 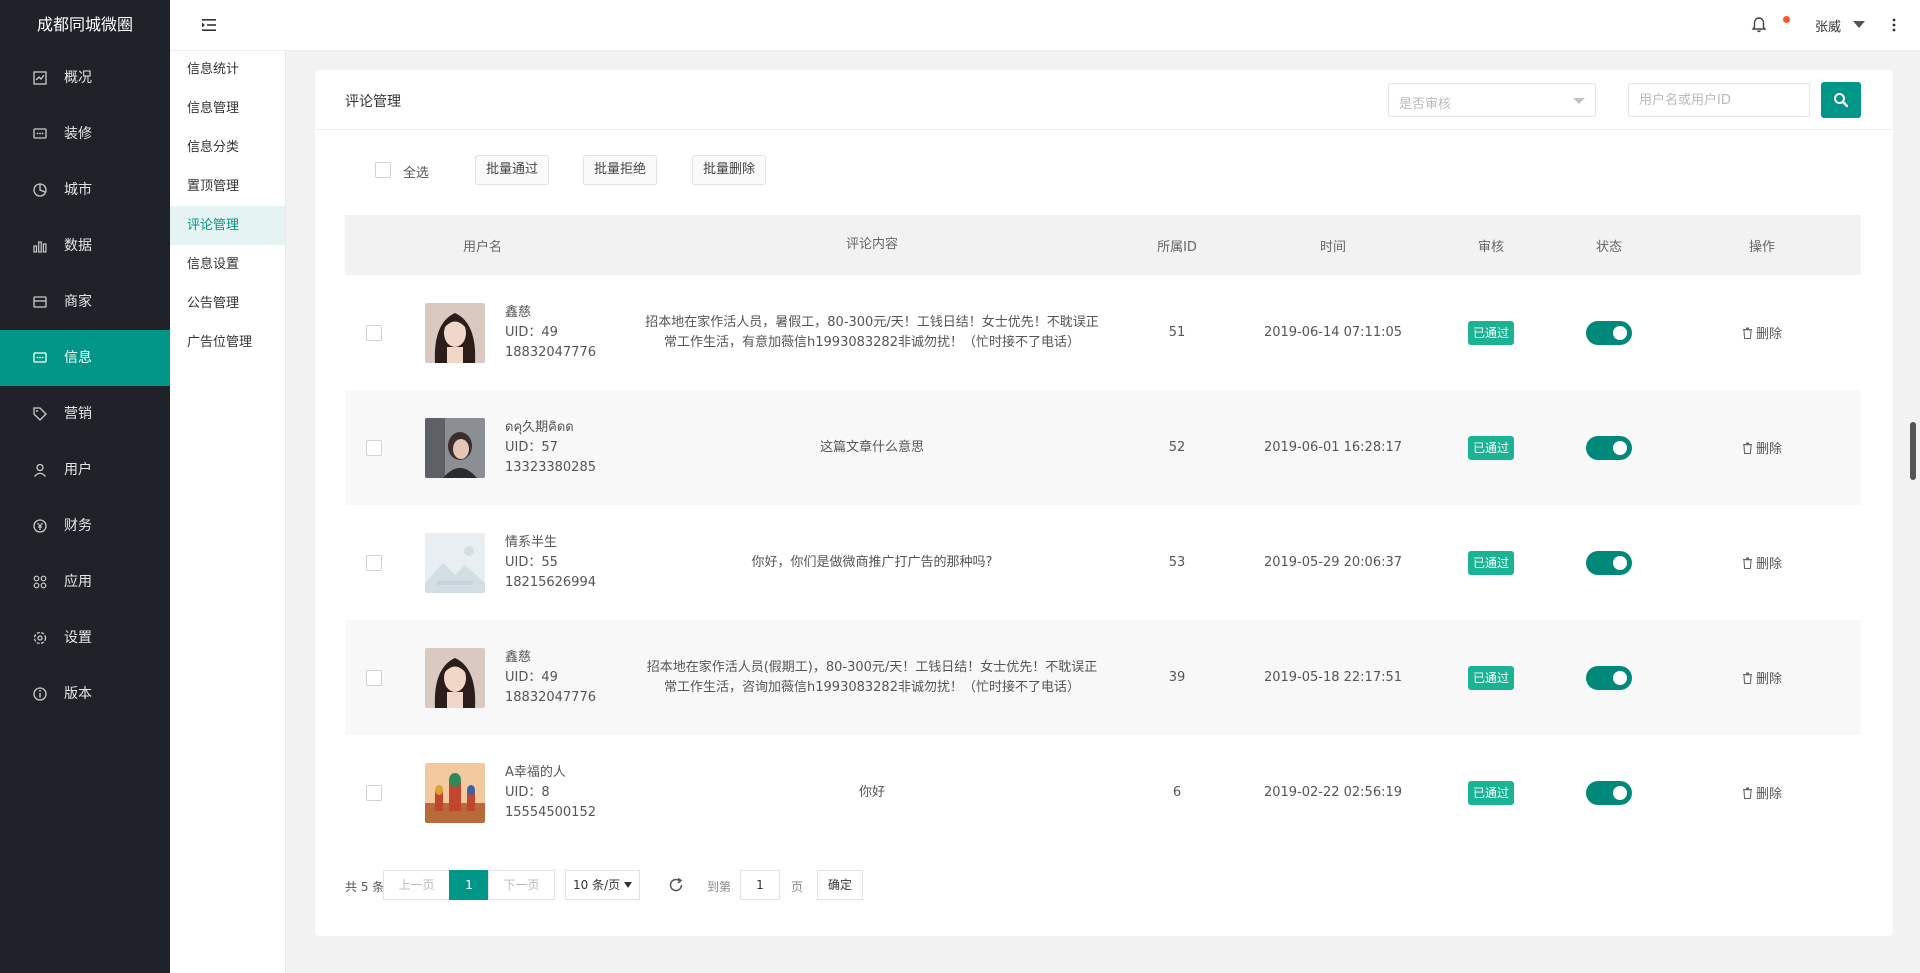 I want to click on bell-icon, so click(x=1759, y=25).